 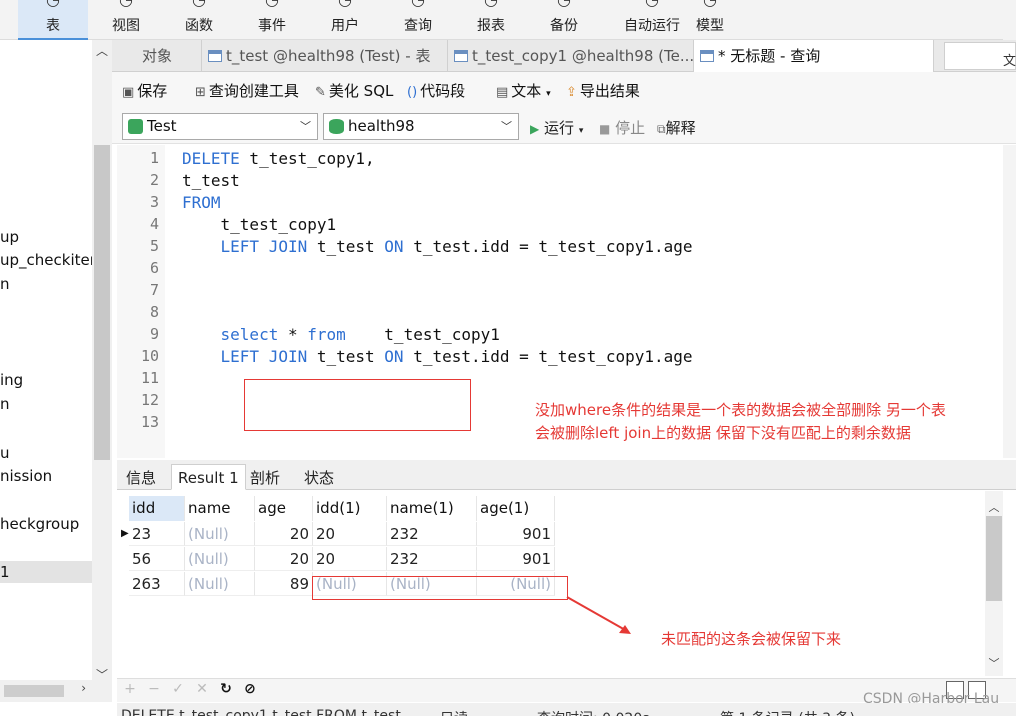 I want to click on ribbon-model: ◔ 模型, so click(x=710, y=20).